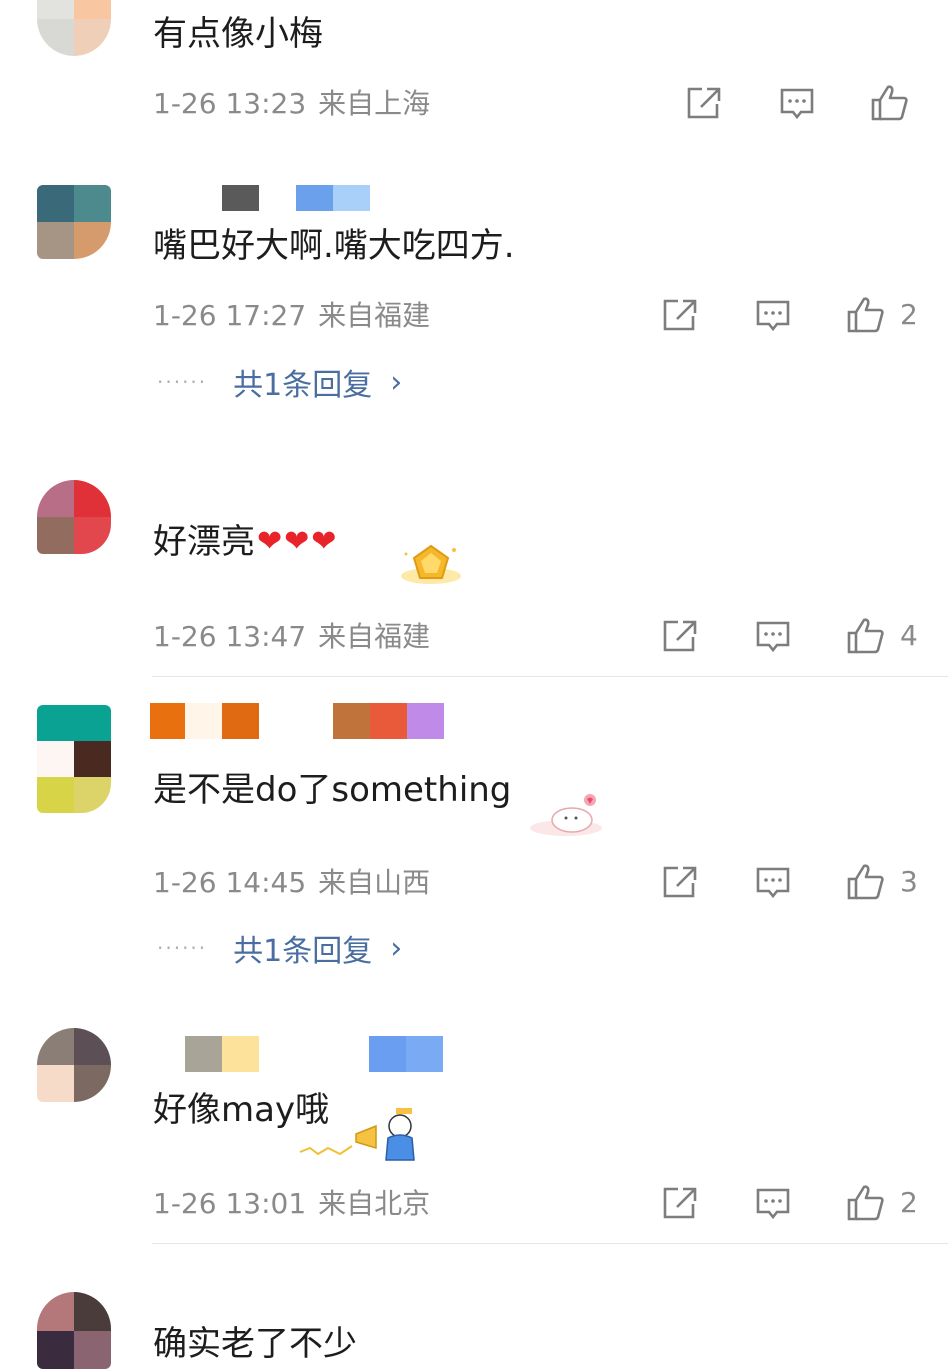 The image size is (948, 1369). Describe the element at coordinates (374, 882) in the screenshot. I see `location: 来自山西` at that location.